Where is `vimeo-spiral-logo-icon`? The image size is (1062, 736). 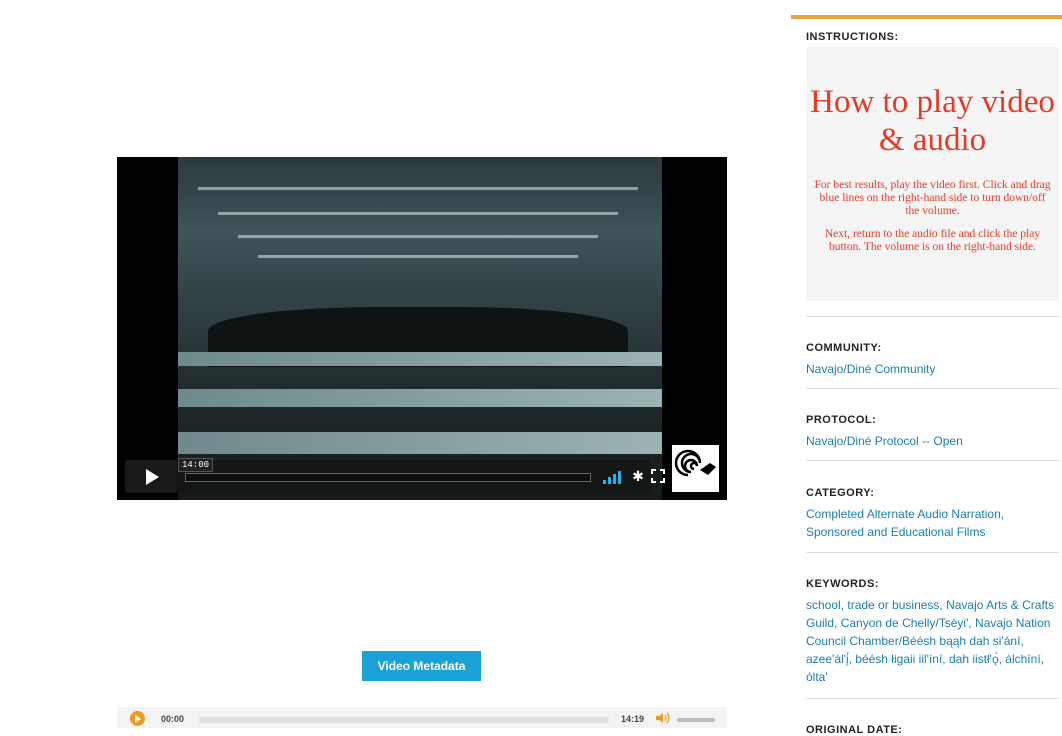
vimeo-spiral-logo-icon is located at coordinates (695, 468).